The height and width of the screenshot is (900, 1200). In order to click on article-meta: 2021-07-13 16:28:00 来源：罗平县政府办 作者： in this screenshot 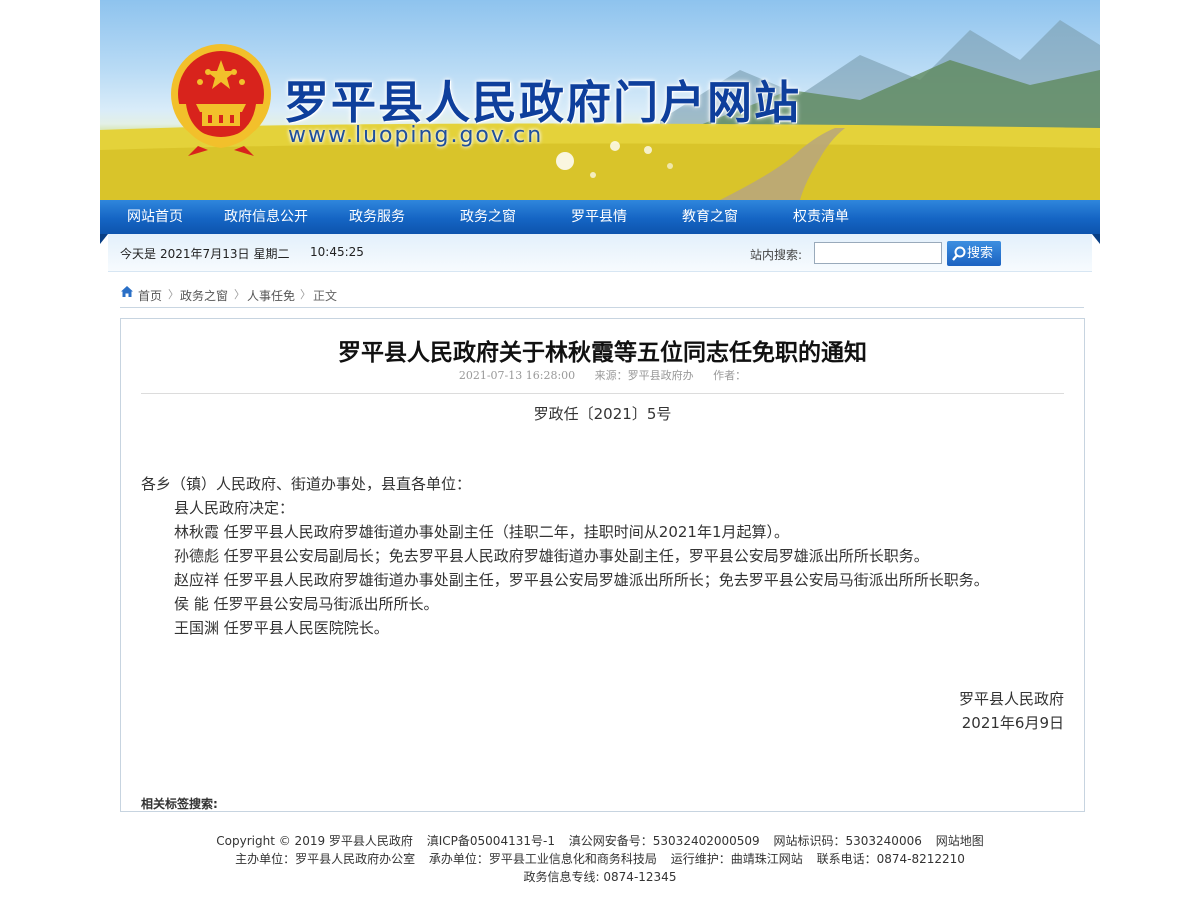, I will do `click(602, 375)`.